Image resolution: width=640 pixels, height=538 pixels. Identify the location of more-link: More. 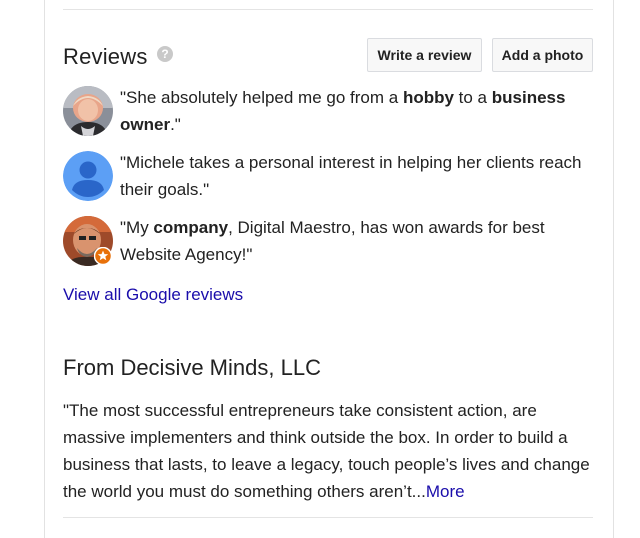
(445, 491).